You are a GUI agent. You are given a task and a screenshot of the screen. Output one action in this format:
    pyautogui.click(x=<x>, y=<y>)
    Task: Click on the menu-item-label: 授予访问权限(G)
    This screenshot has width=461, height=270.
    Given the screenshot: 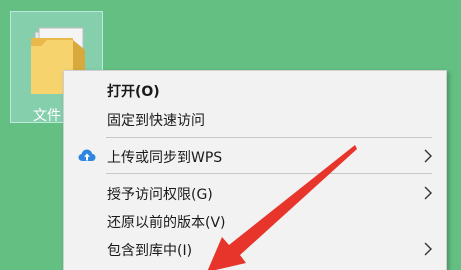 What is the action you would take?
    pyautogui.click(x=160, y=195)
    